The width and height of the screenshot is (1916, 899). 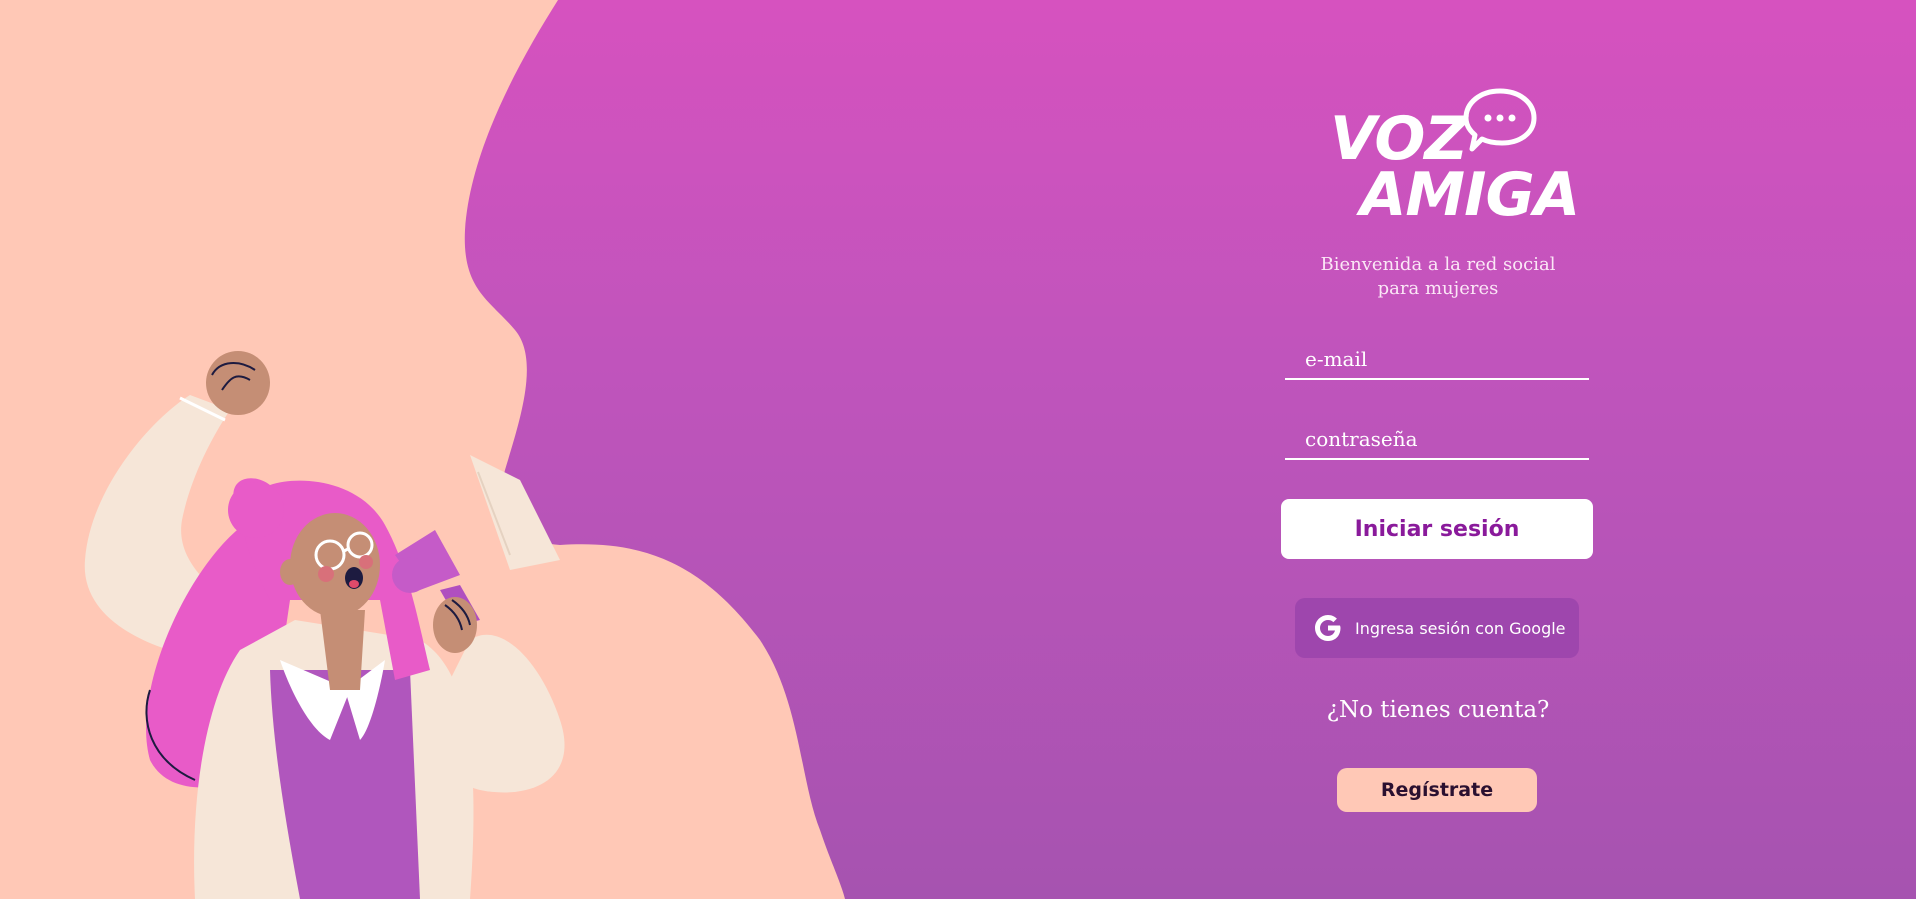 I want to click on tagline-line-1: Bienvenida a la red social, so click(x=1438, y=264).